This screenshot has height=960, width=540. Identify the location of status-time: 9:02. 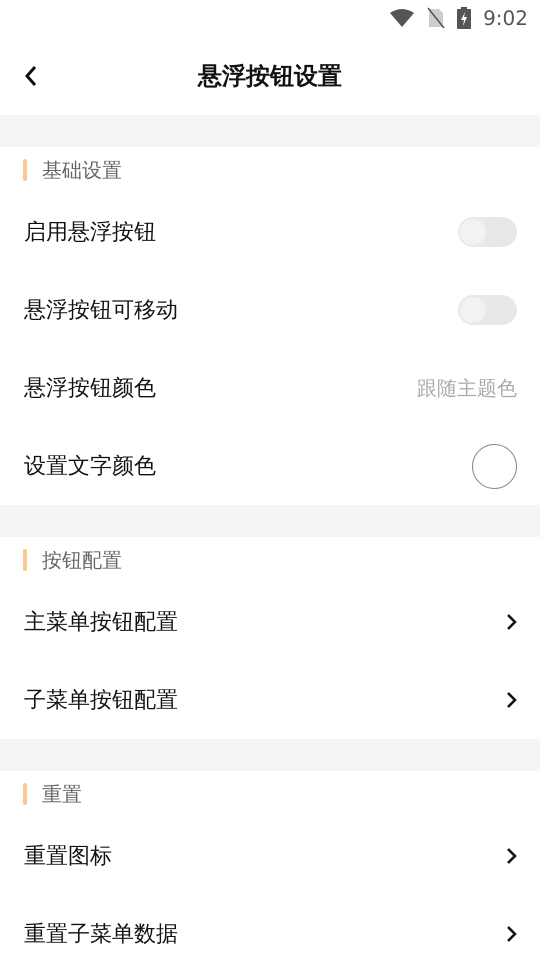
(505, 18).